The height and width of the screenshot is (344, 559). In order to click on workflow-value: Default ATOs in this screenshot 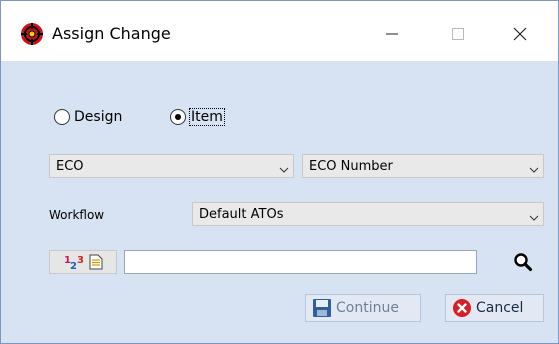, I will do `click(241, 214)`.